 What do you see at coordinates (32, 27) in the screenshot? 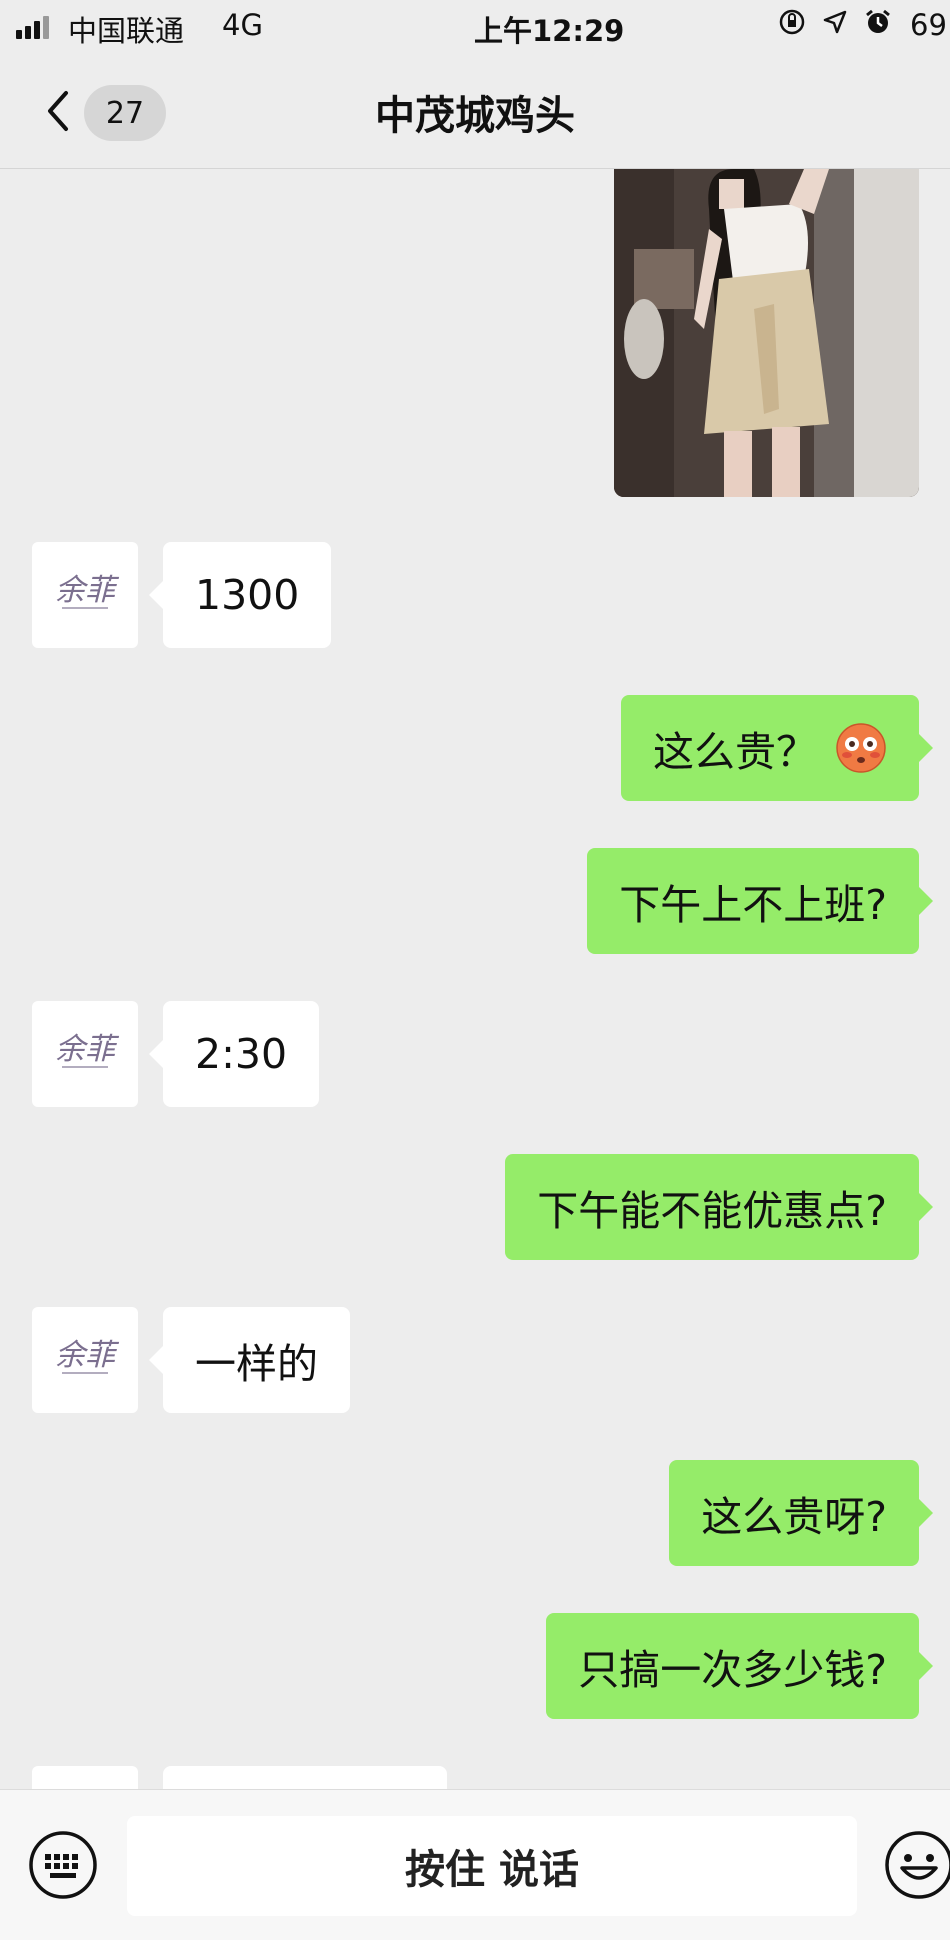
I see `signal-icon` at bounding box center [32, 27].